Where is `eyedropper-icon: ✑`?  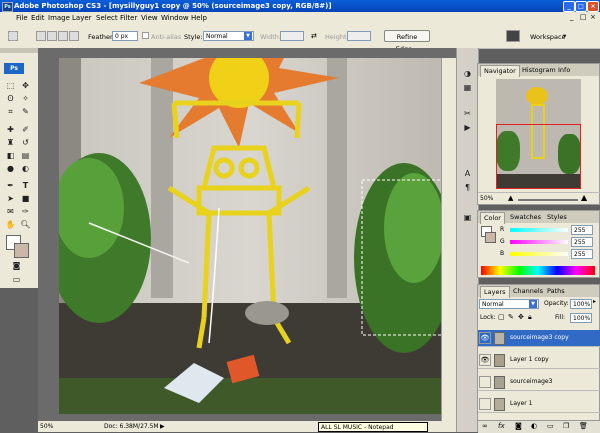 eyedropper-icon: ✑ is located at coordinates (25, 212).